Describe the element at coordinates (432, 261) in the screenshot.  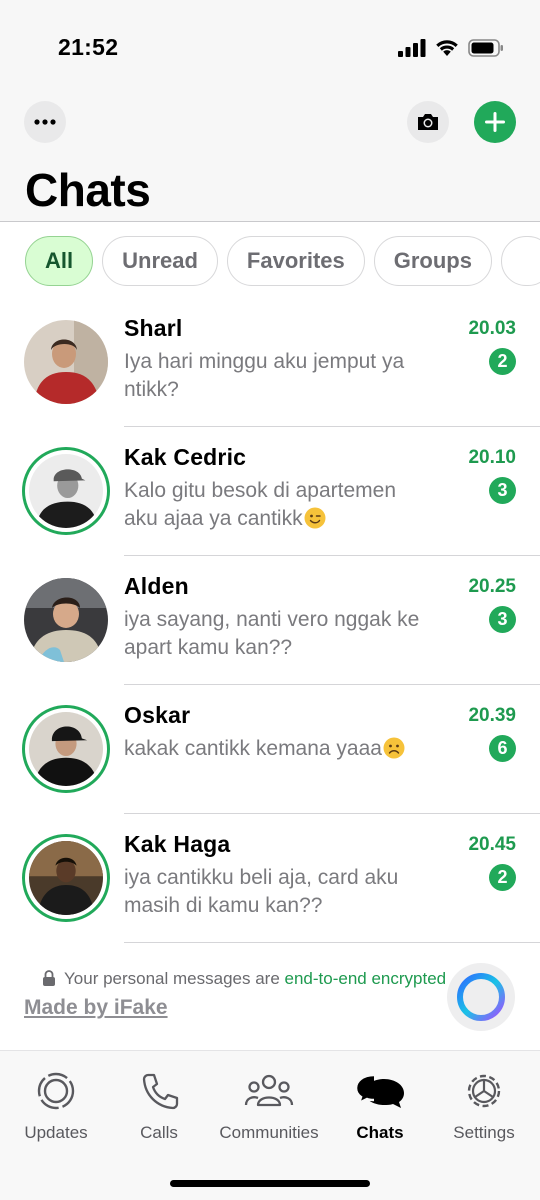
I see `filter-chip-groups: Groups` at that location.